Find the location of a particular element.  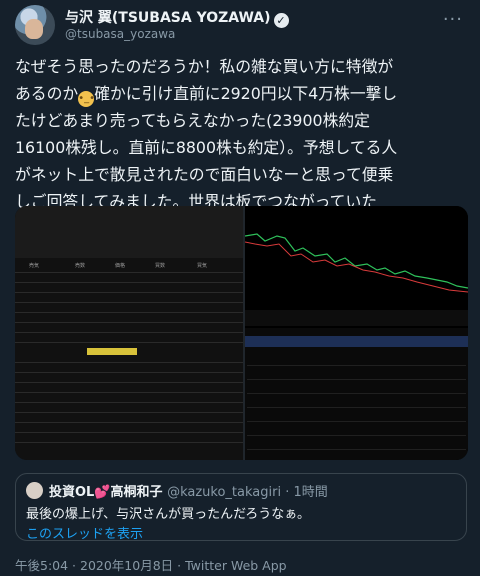

order-book-col-3: 価格 is located at coordinates (120, 266).